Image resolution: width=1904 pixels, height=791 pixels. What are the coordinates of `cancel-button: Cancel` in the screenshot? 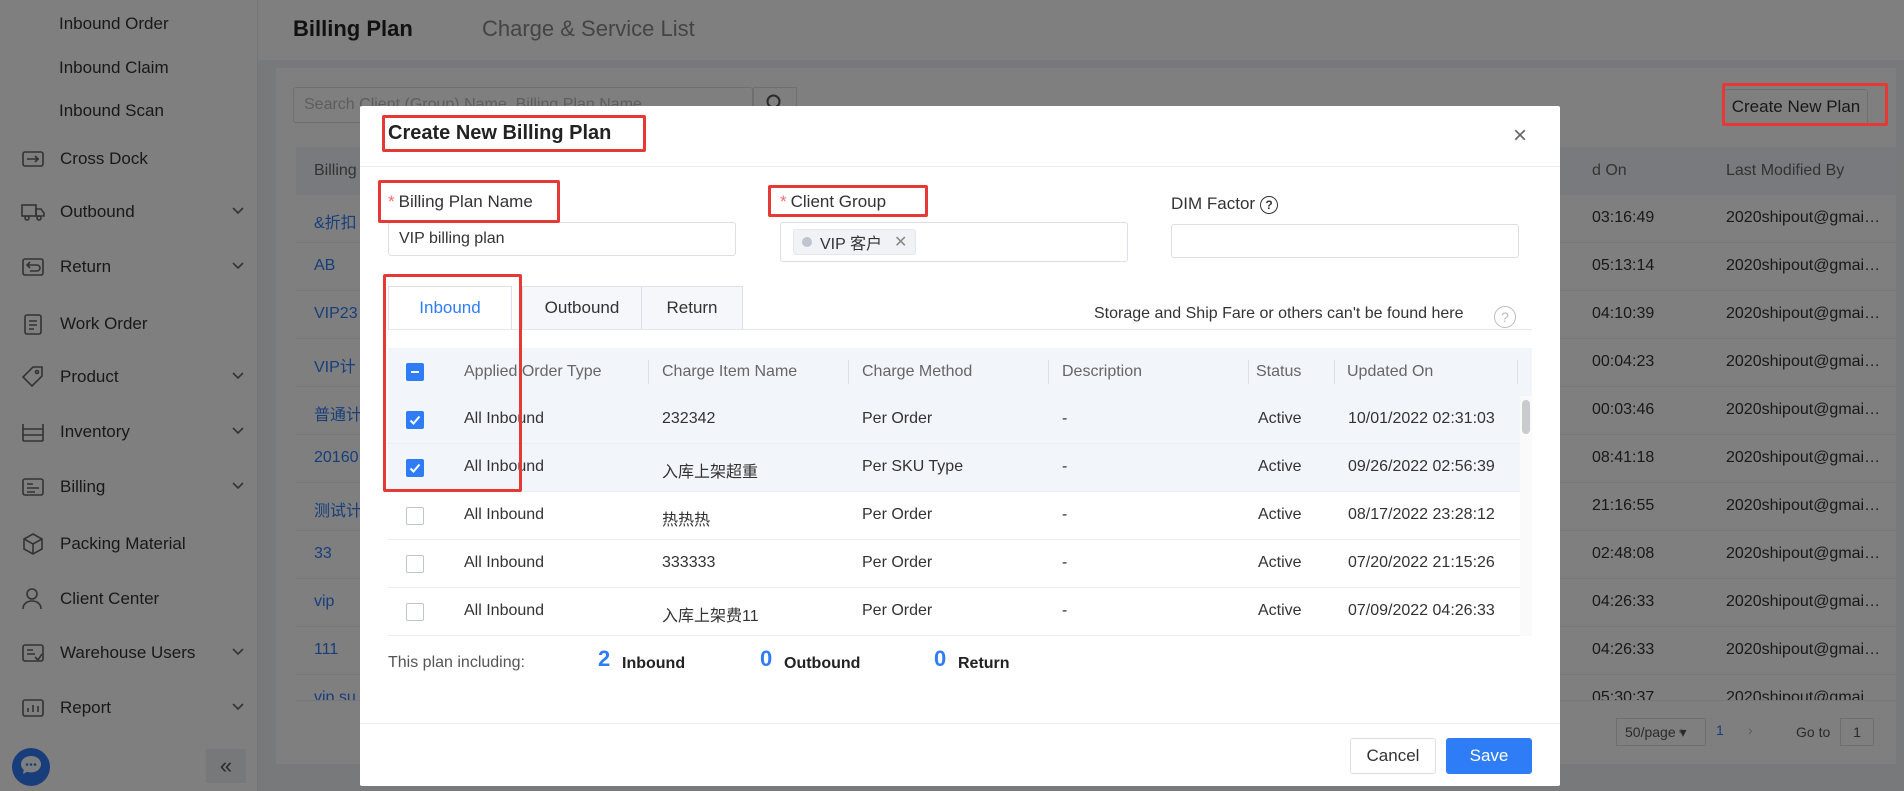 It's located at (1393, 756).